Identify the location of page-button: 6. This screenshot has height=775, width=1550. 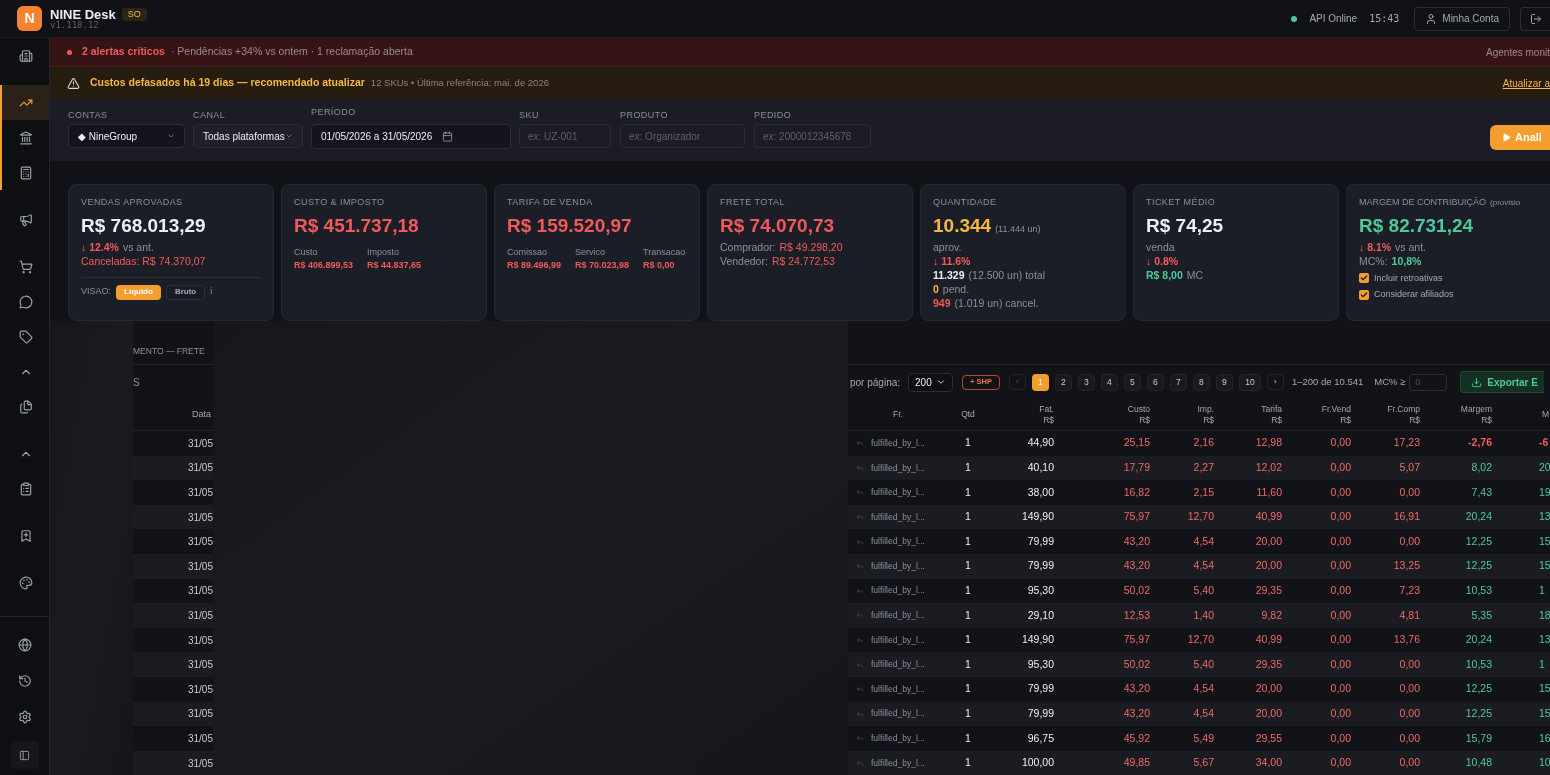
(1155, 382).